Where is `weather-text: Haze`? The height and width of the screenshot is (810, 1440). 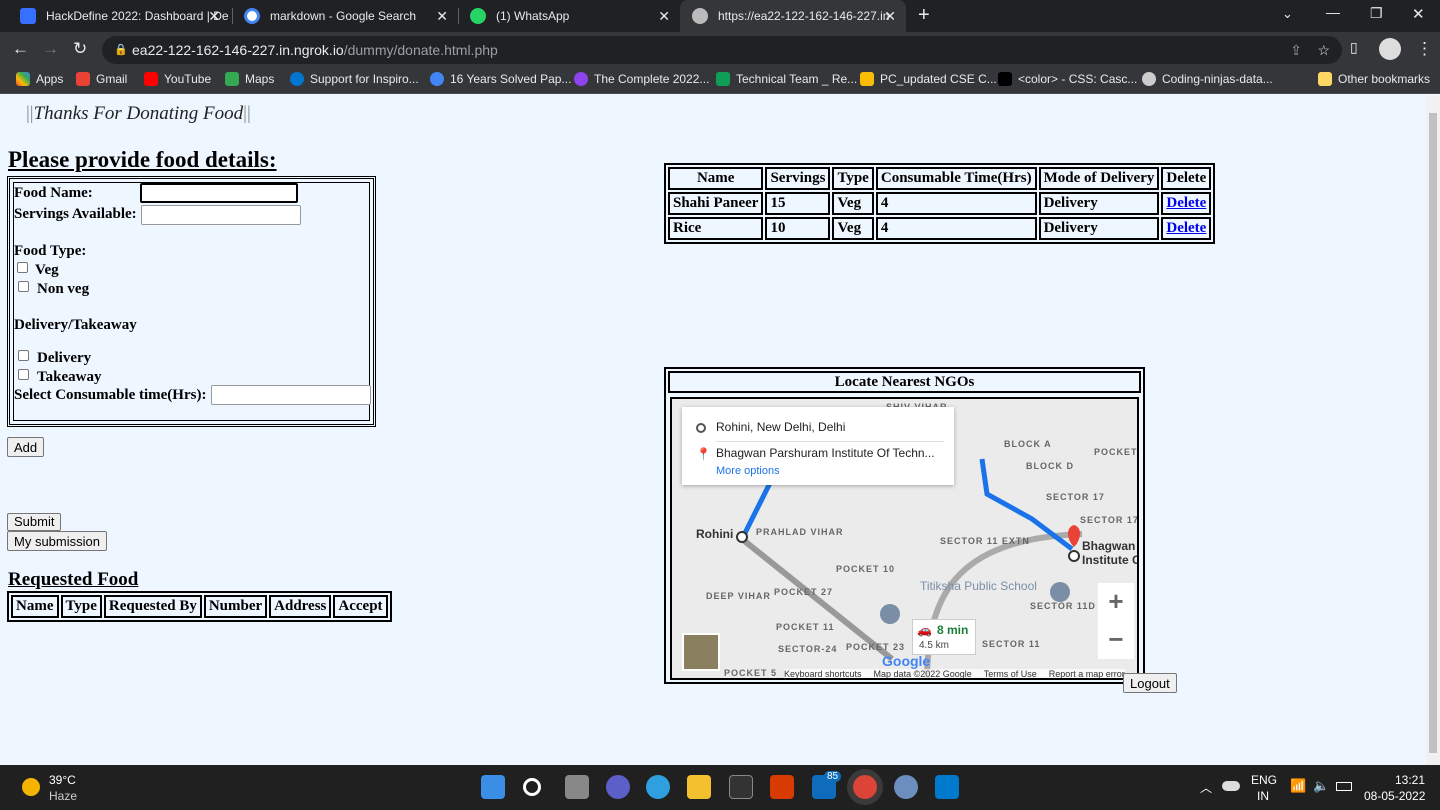 weather-text: Haze is located at coordinates (63, 796).